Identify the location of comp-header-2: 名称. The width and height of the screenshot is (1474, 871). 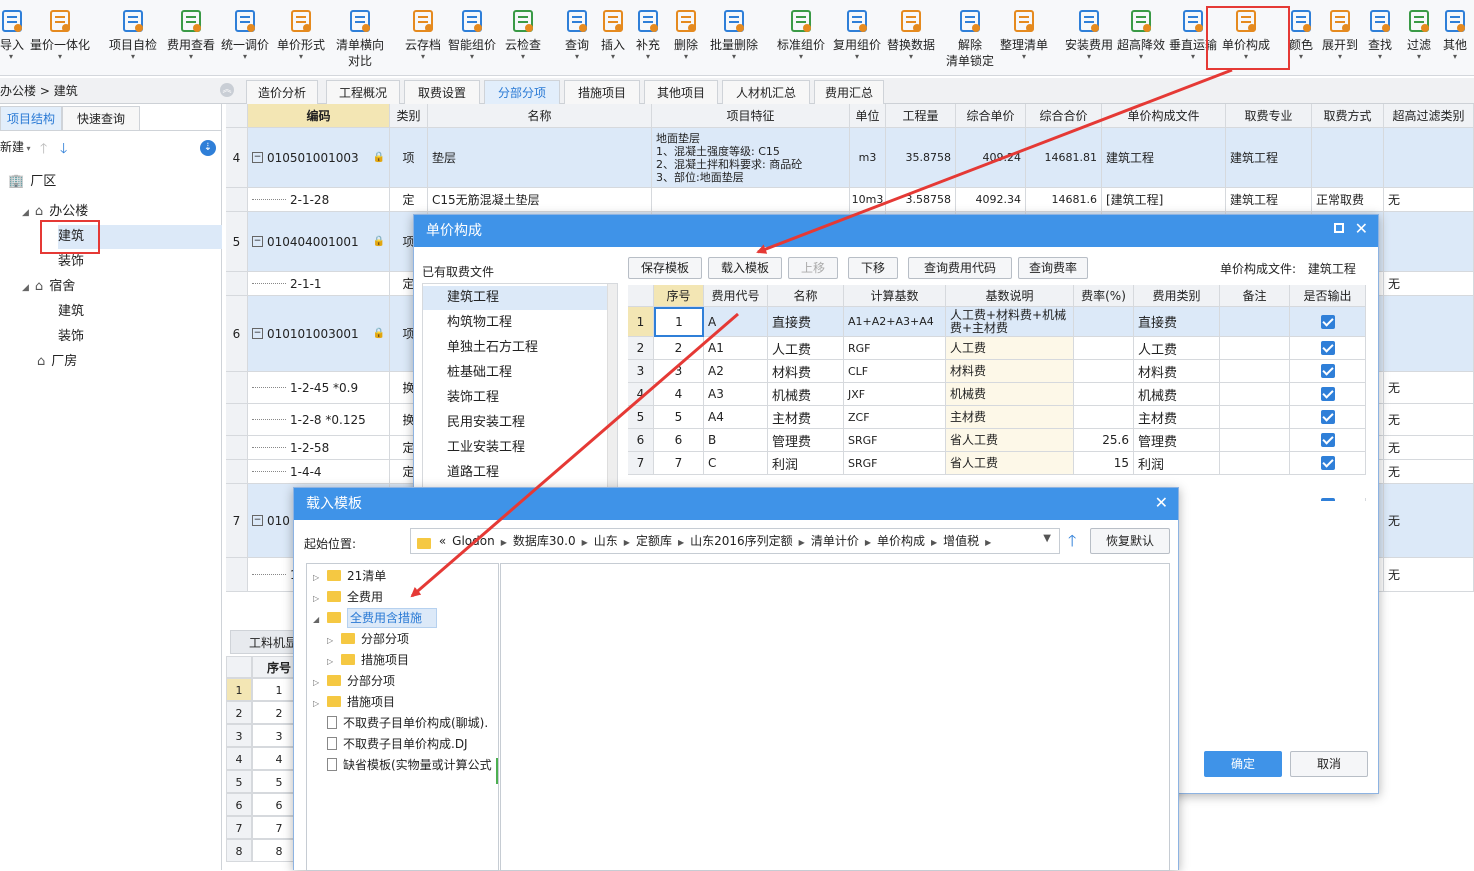
(806, 296).